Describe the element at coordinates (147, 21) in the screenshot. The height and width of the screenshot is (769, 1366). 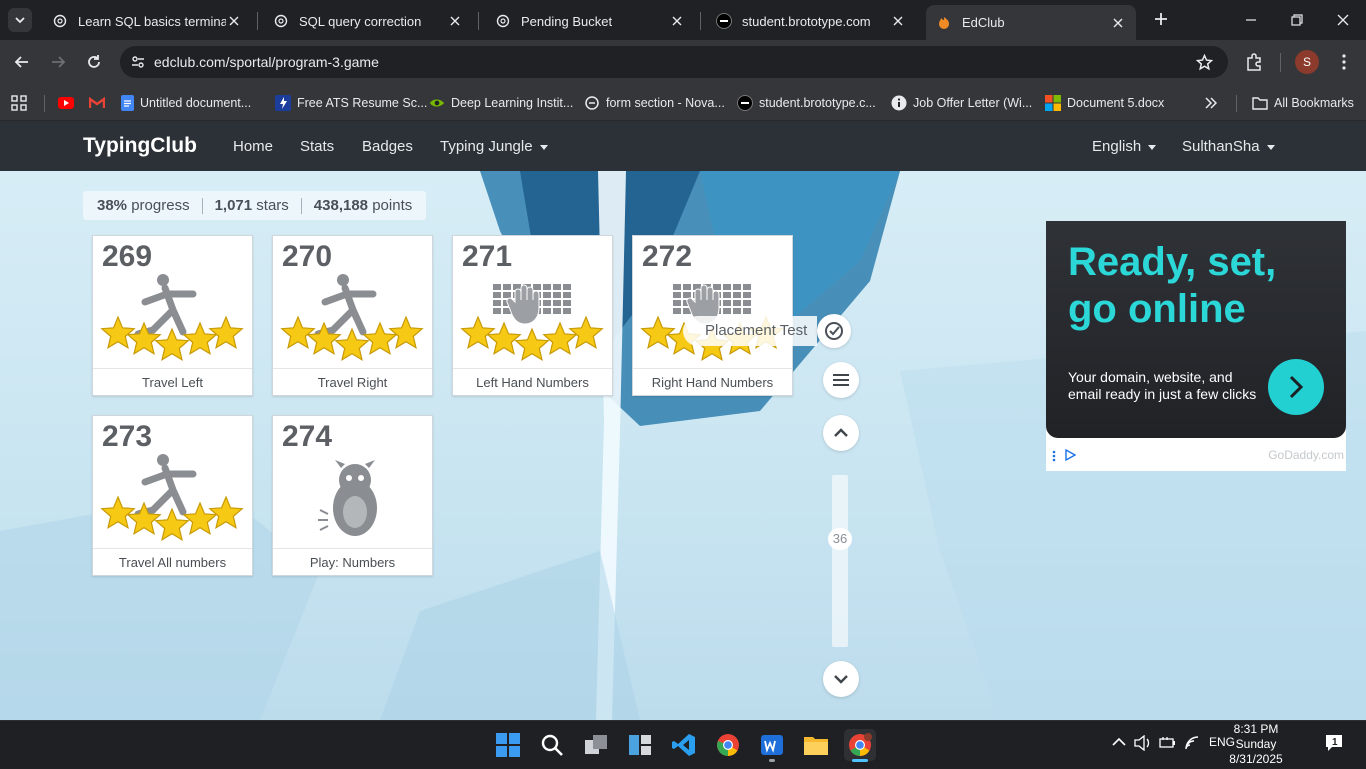
I see `tab-learn-sql: Learn SQL basics terminal` at that location.